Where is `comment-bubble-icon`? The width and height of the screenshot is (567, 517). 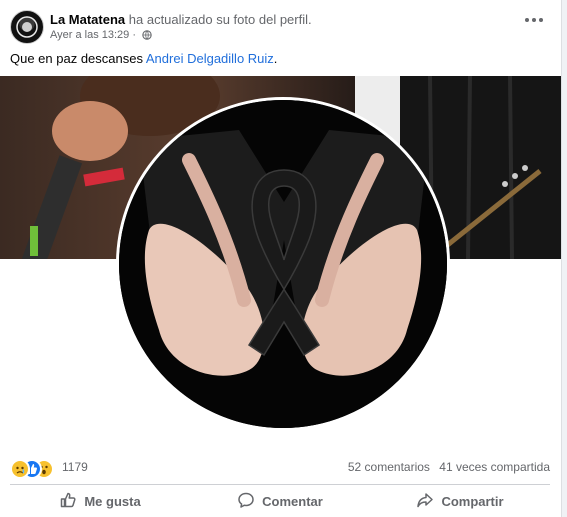
comment-bubble-icon is located at coordinates (246, 501).